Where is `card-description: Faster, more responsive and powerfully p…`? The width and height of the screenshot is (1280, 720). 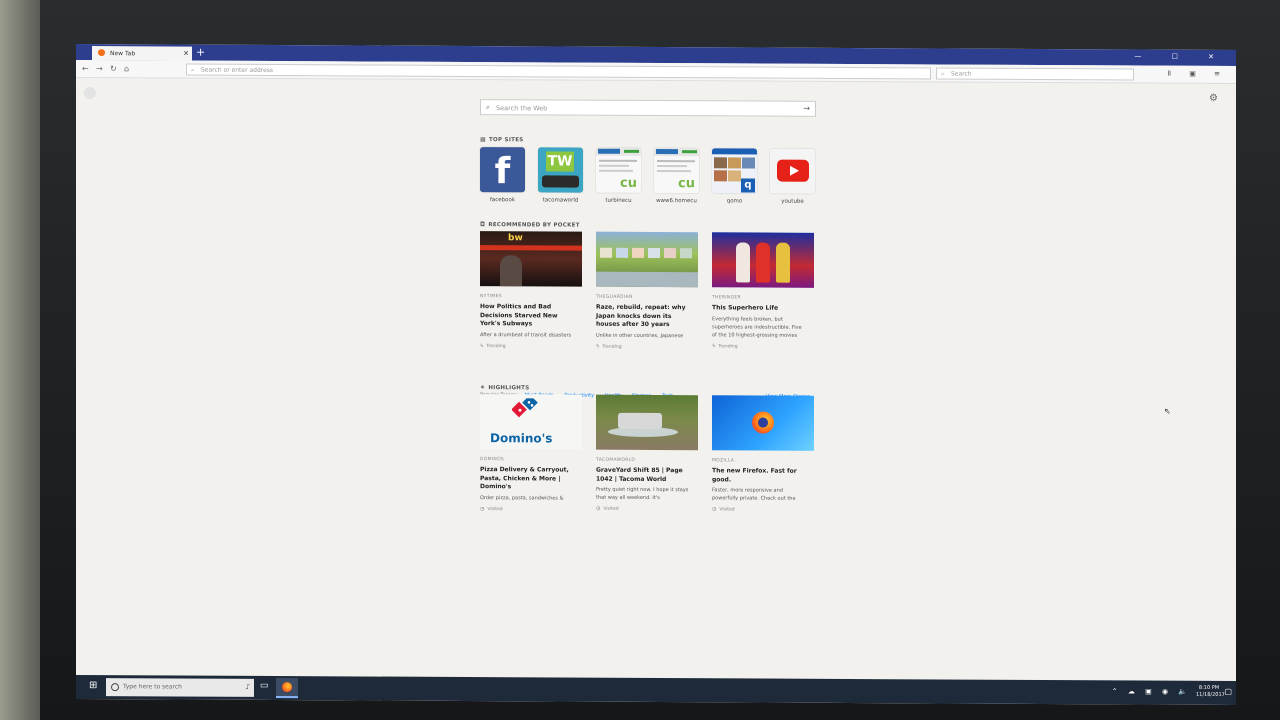 card-description: Faster, more responsive and powerfully p… is located at coordinates (754, 494).